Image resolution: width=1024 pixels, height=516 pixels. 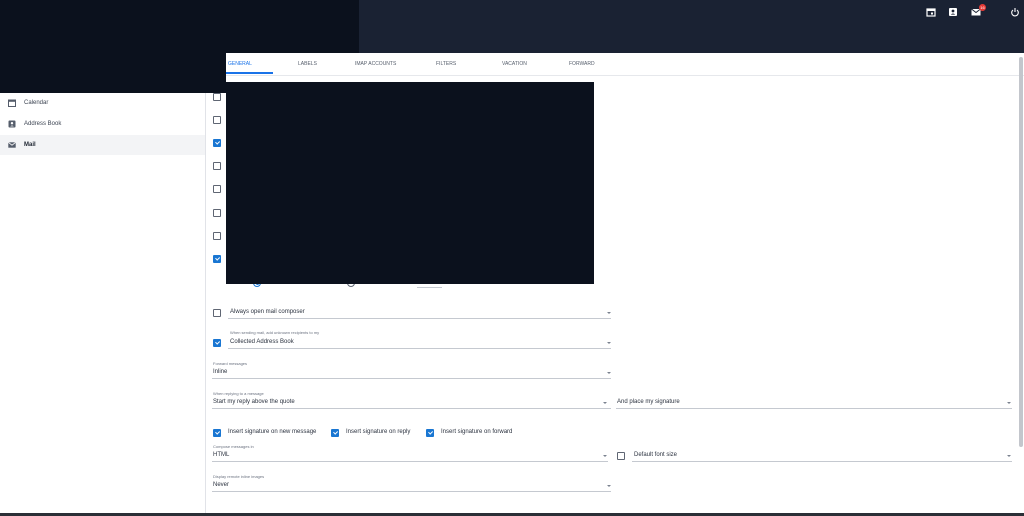 What do you see at coordinates (217, 433) in the screenshot?
I see `sig-new-message-checkbox` at bounding box center [217, 433].